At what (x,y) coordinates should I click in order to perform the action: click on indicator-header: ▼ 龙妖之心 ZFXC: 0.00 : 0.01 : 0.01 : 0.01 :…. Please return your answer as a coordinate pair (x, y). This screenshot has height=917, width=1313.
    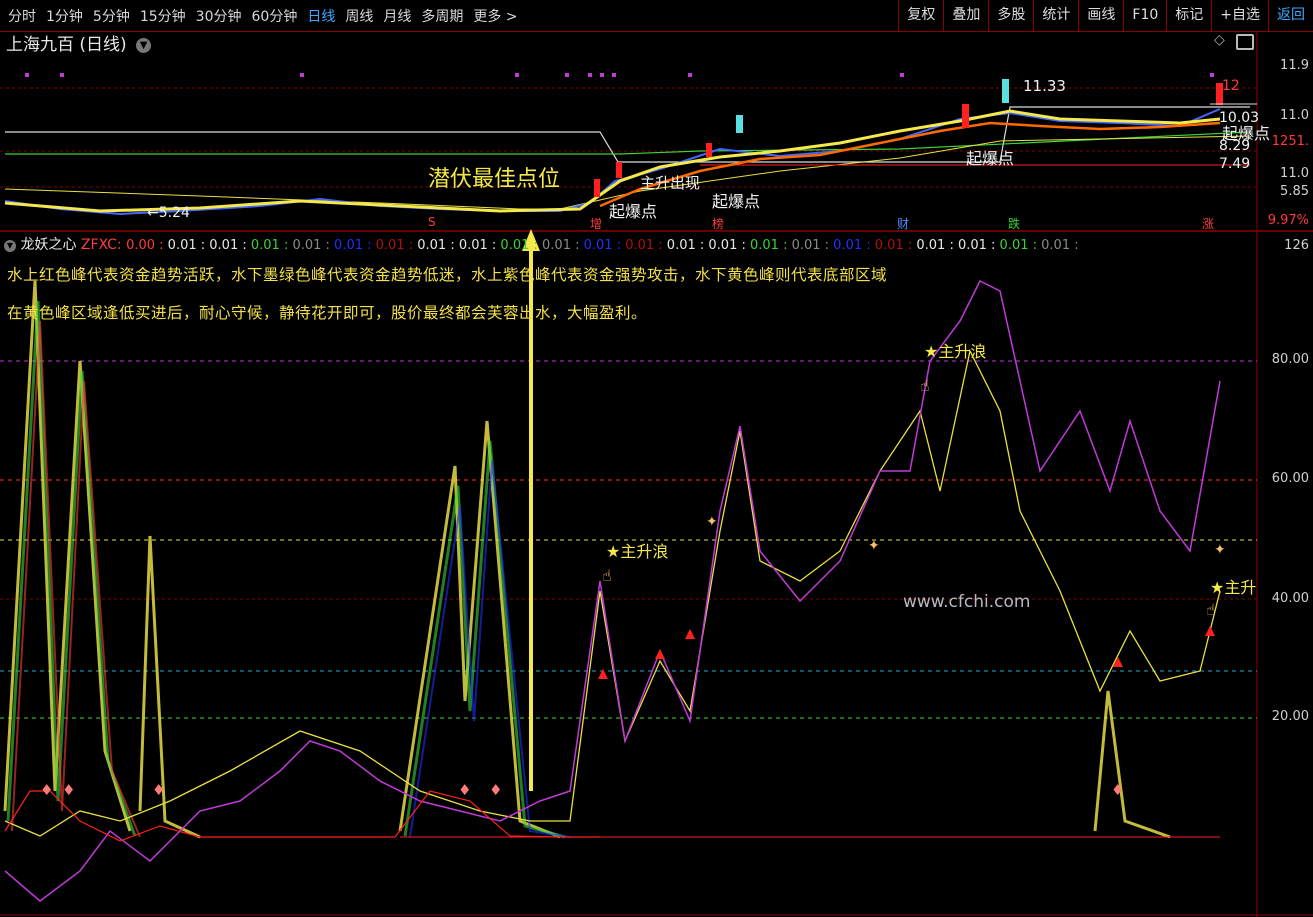
    Looking at the image, I should click on (541, 244).